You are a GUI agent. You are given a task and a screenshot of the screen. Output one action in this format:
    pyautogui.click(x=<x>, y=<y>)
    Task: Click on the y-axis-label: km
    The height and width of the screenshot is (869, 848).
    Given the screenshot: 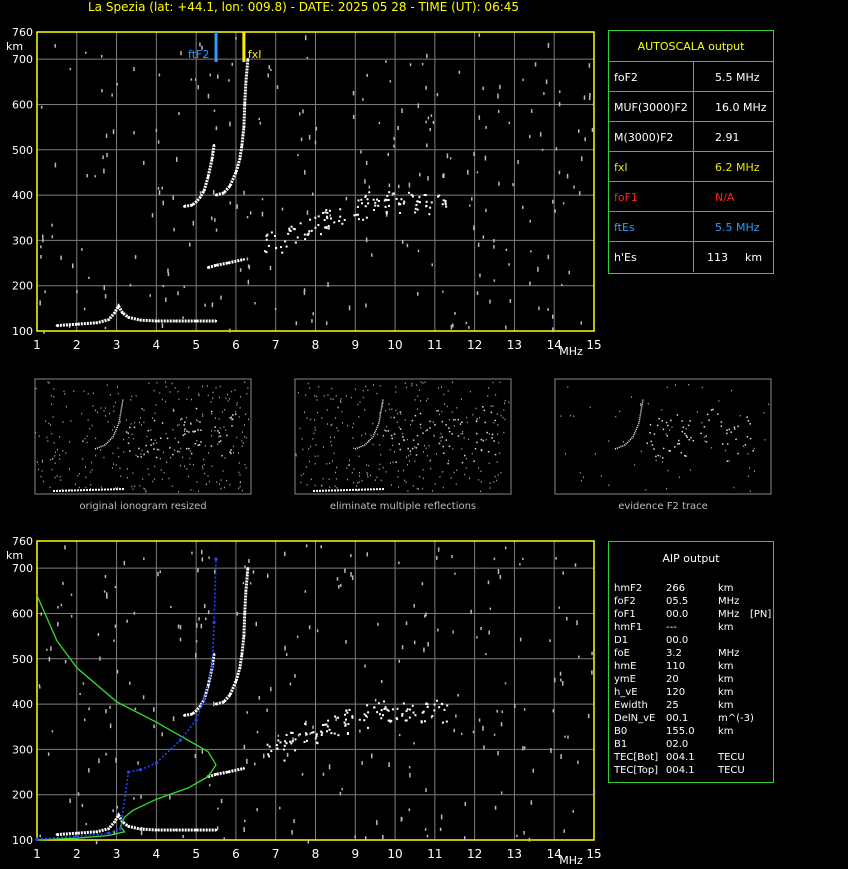 What is the action you would take?
    pyautogui.click(x=14, y=555)
    